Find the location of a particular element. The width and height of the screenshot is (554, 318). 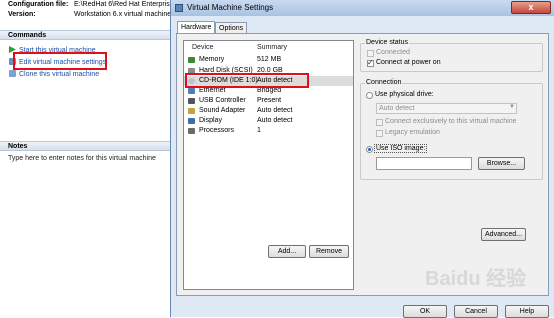

connect-at-power-on-checkbox is located at coordinates (370, 62).